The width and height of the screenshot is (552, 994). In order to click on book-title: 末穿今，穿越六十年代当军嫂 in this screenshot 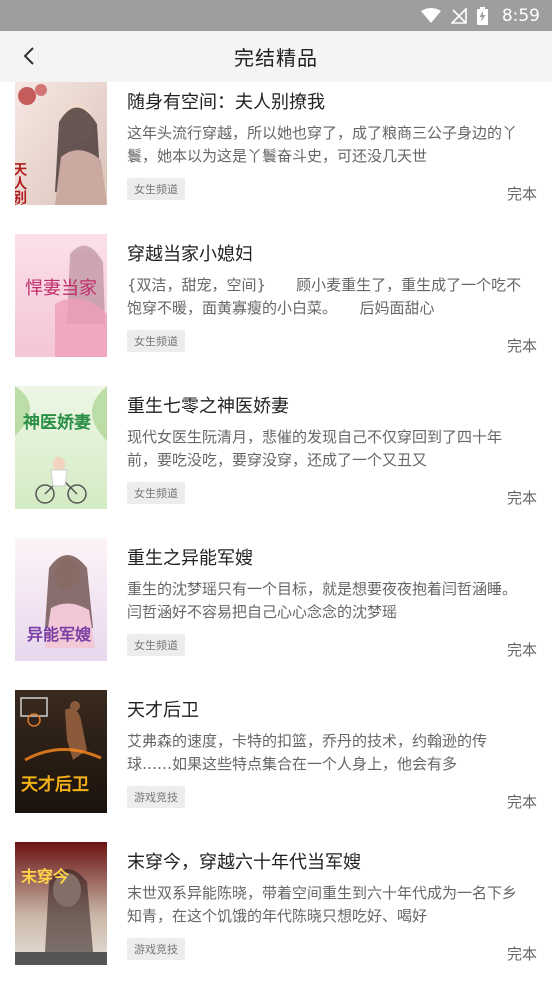, I will do `click(332, 861)`.